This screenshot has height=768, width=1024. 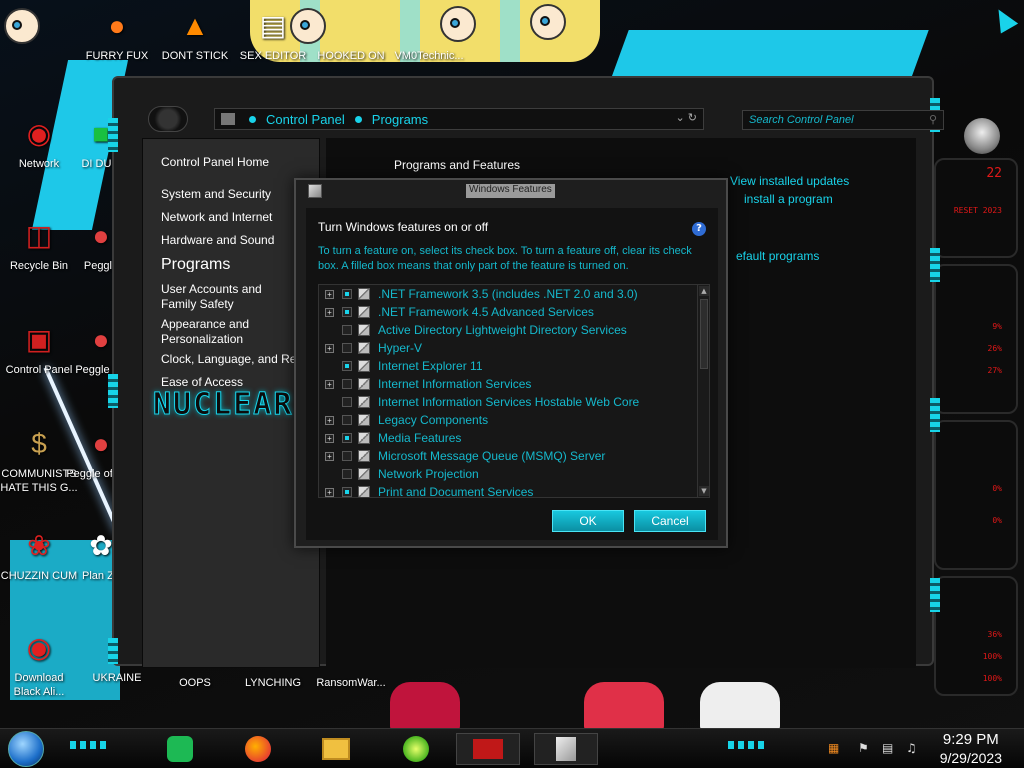 I want to click on desktop-icon-dont-stick: ▲ DONT STICK, so click(x=195, y=34).